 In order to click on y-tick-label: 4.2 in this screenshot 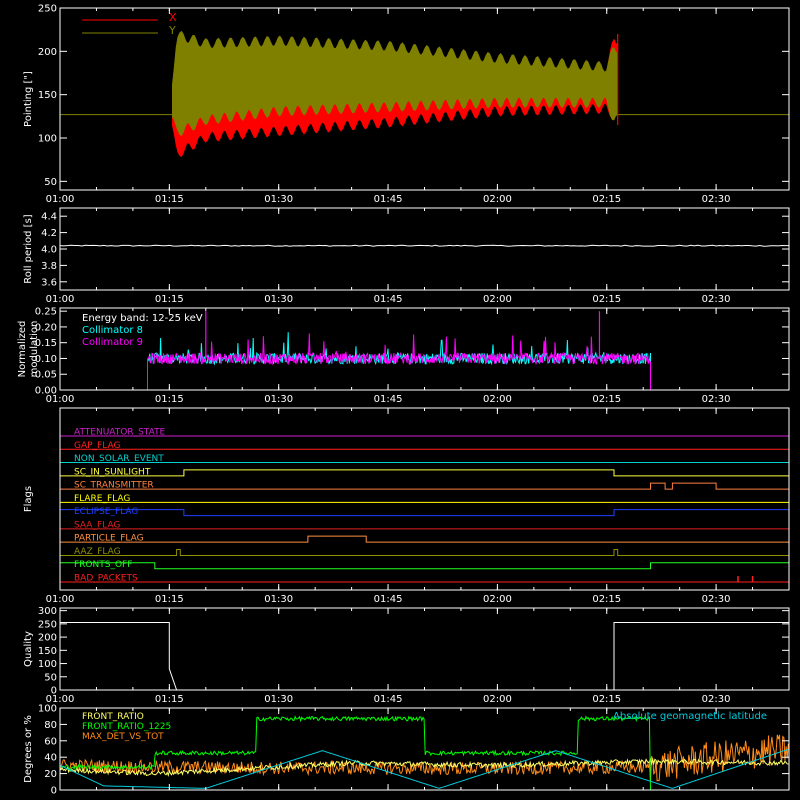, I will do `click(49, 233)`.